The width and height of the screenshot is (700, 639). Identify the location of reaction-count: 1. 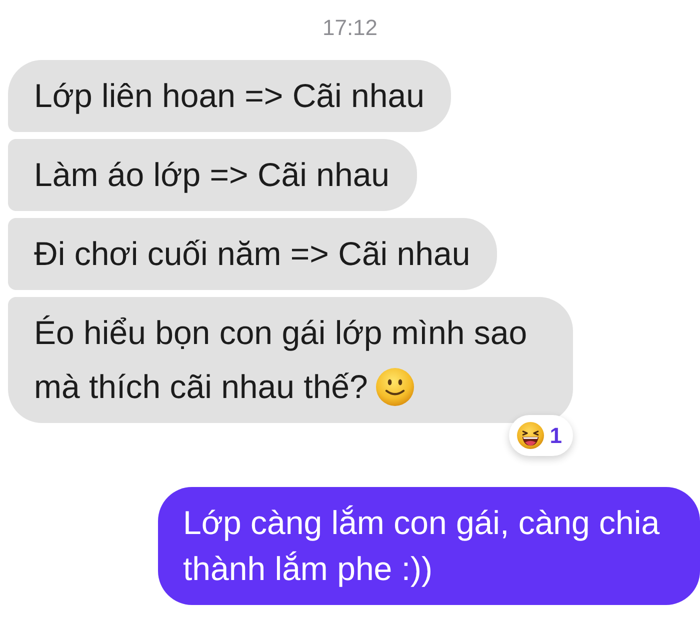
(556, 435).